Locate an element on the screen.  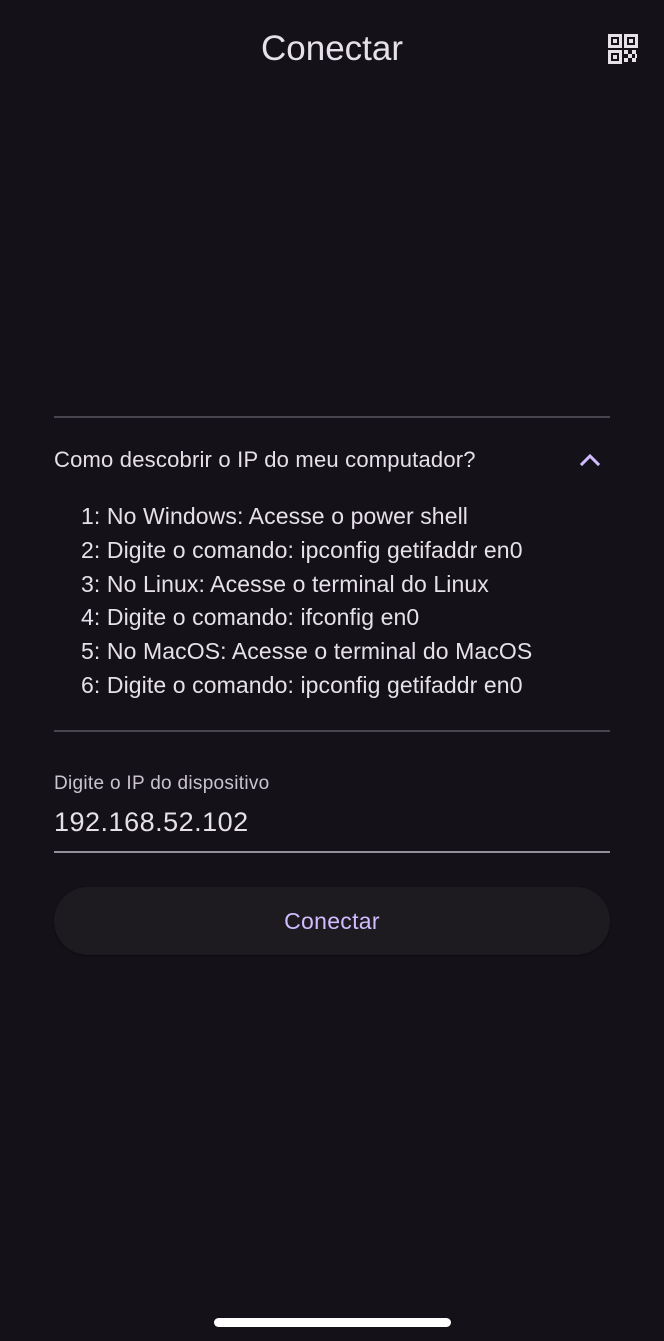
ip-field: Digite o IP do dispositivo is located at coordinates (332, 807).